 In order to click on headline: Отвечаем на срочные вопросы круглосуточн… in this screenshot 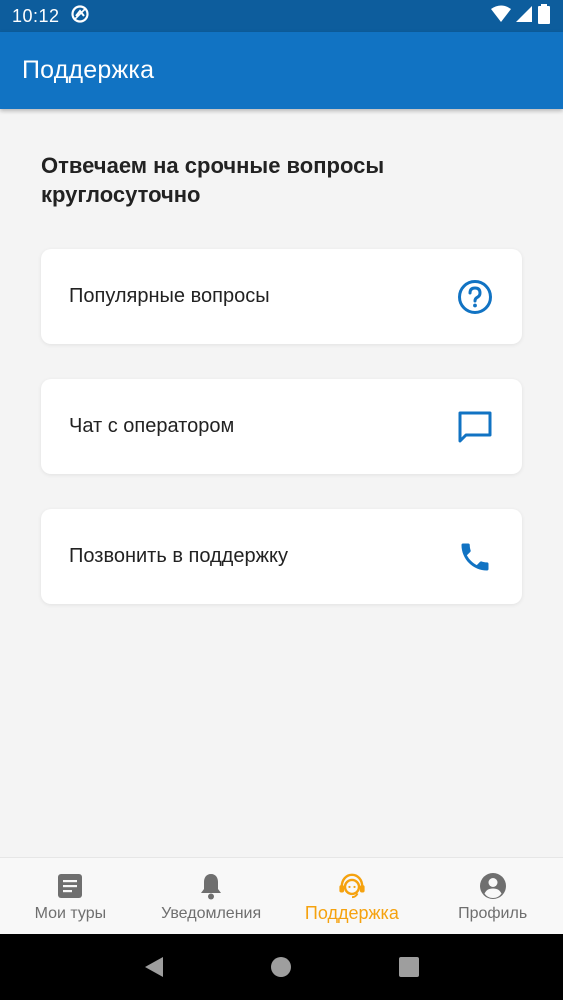, I will do `click(213, 180)`.